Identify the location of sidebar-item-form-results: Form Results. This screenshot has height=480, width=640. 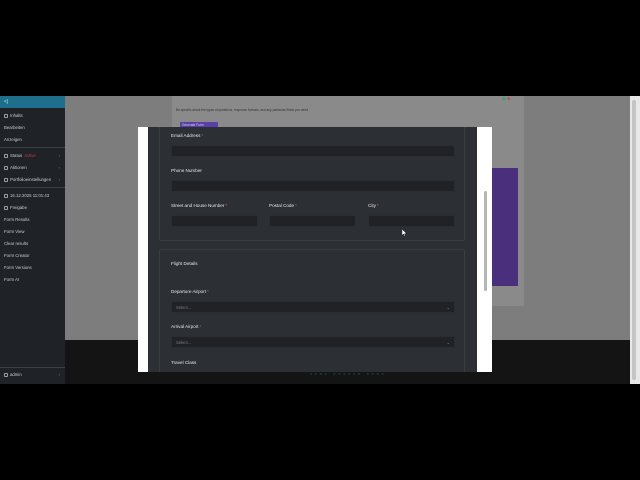
(17, 219).